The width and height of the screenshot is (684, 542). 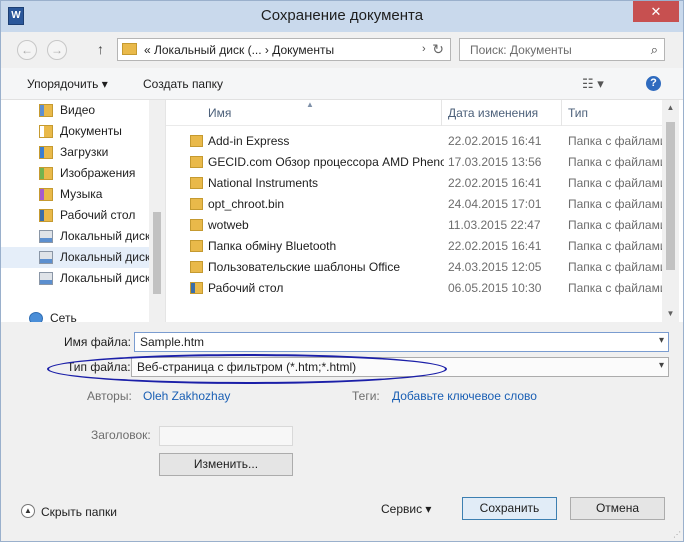 What do you see at coordinates (246, 204) in the screenshot?
I see `file-name: opt_chroot.bin` at bounding box center [246, 204].